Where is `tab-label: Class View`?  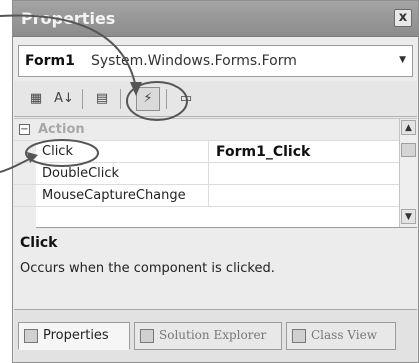
tab-label: Class View is located at coordinates (344, 335).